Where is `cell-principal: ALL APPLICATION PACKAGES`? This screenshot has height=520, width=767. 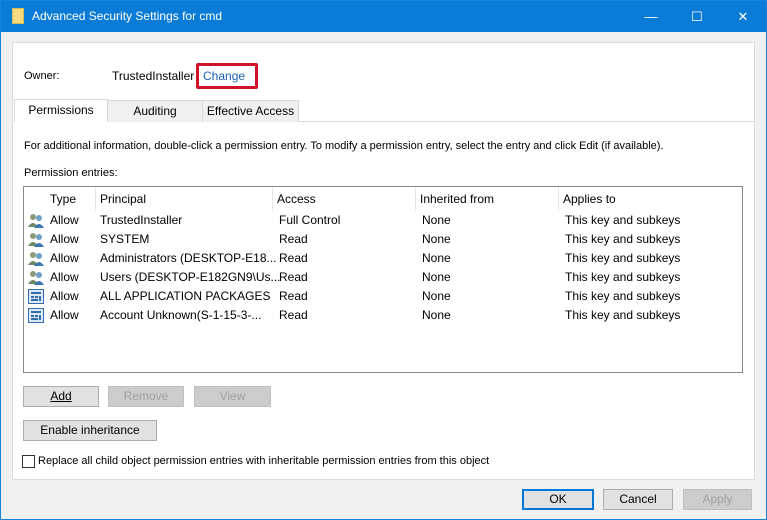 cell-principal: ALL APPLICATION PACKAGES is located at coordinates (185, 296).